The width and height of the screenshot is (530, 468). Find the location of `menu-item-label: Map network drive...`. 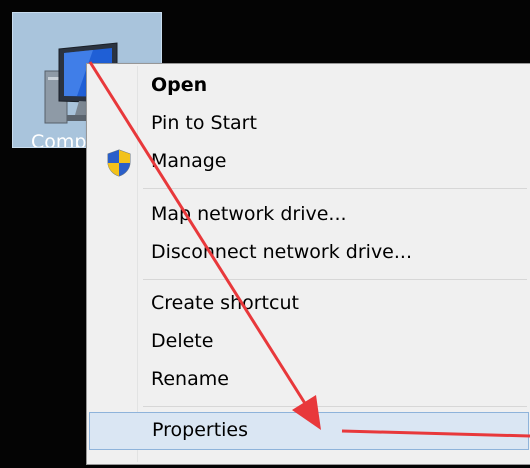

menu-item-label: Map network drive... is located at coordinates (249, 214).